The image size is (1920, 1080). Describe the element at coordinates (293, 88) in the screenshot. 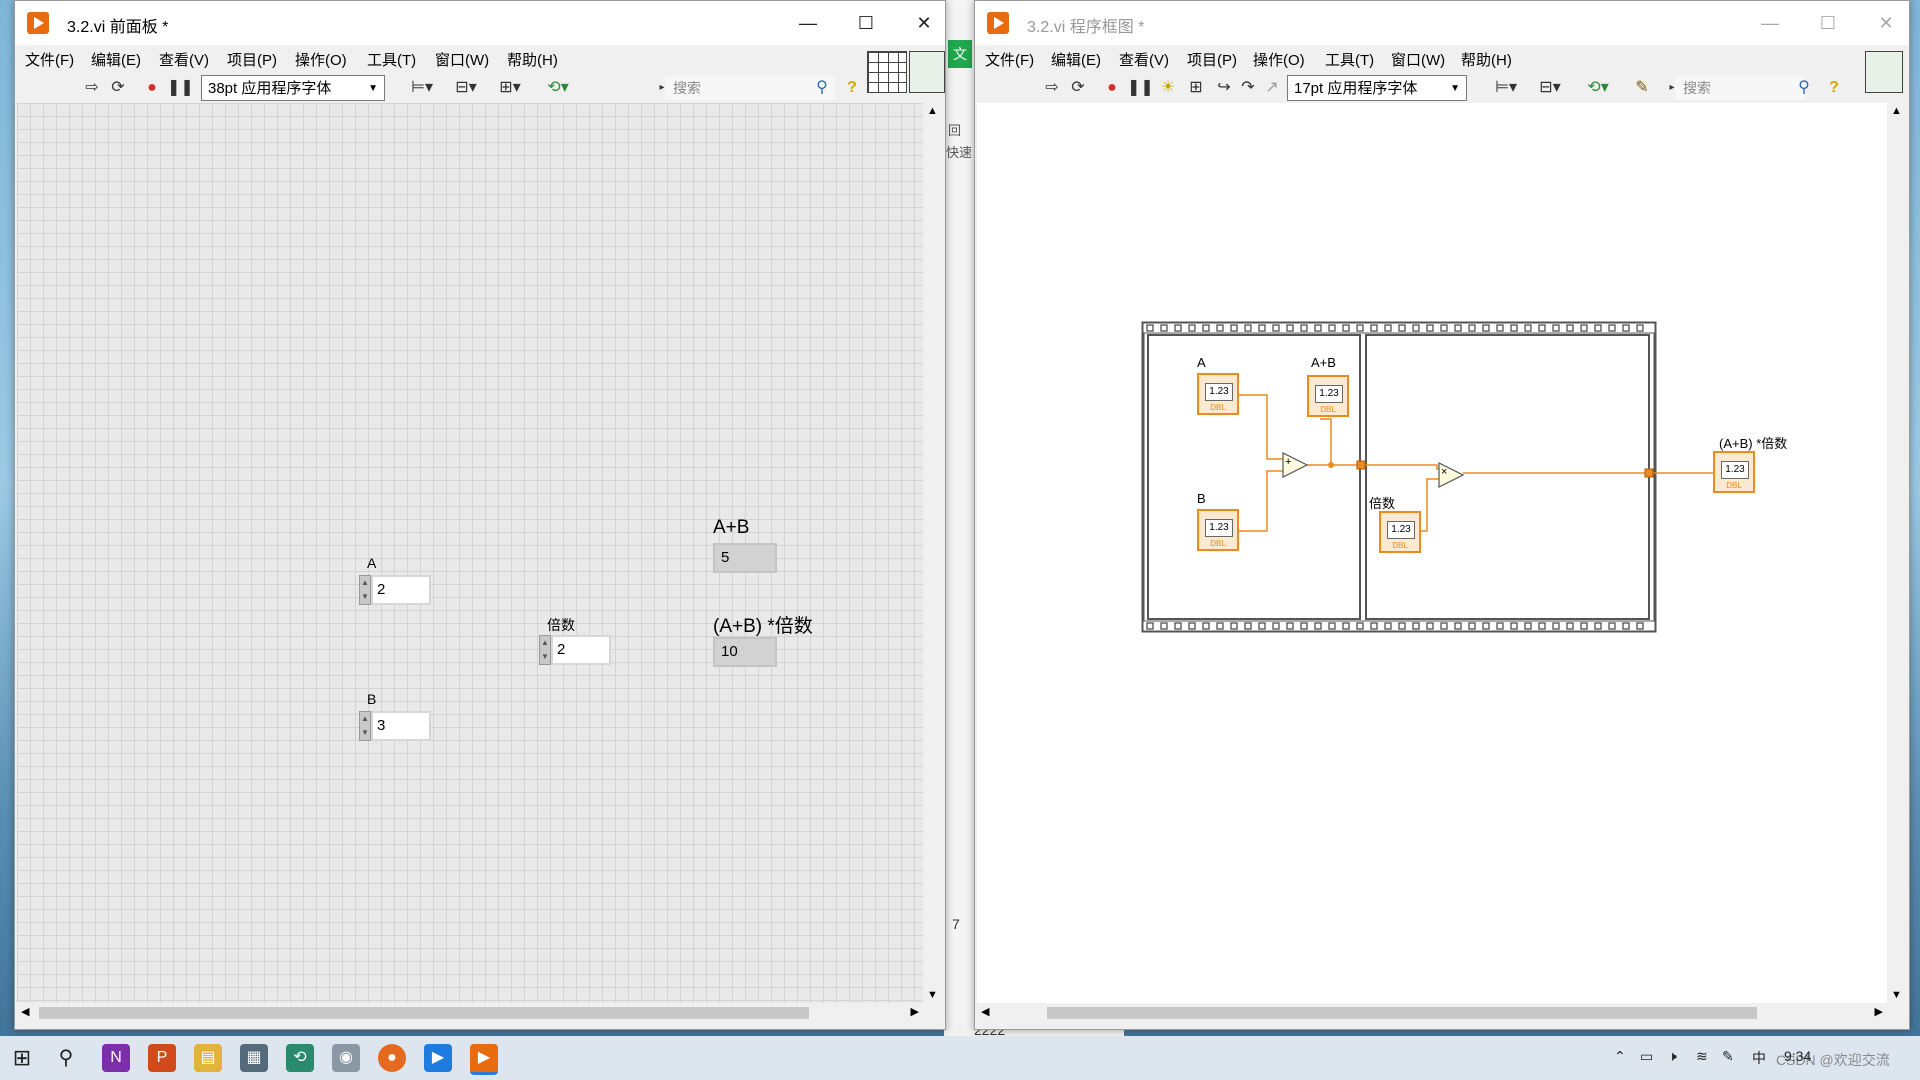

I see `font-selector: 38pt 应用程序字体 ▼` at that location.